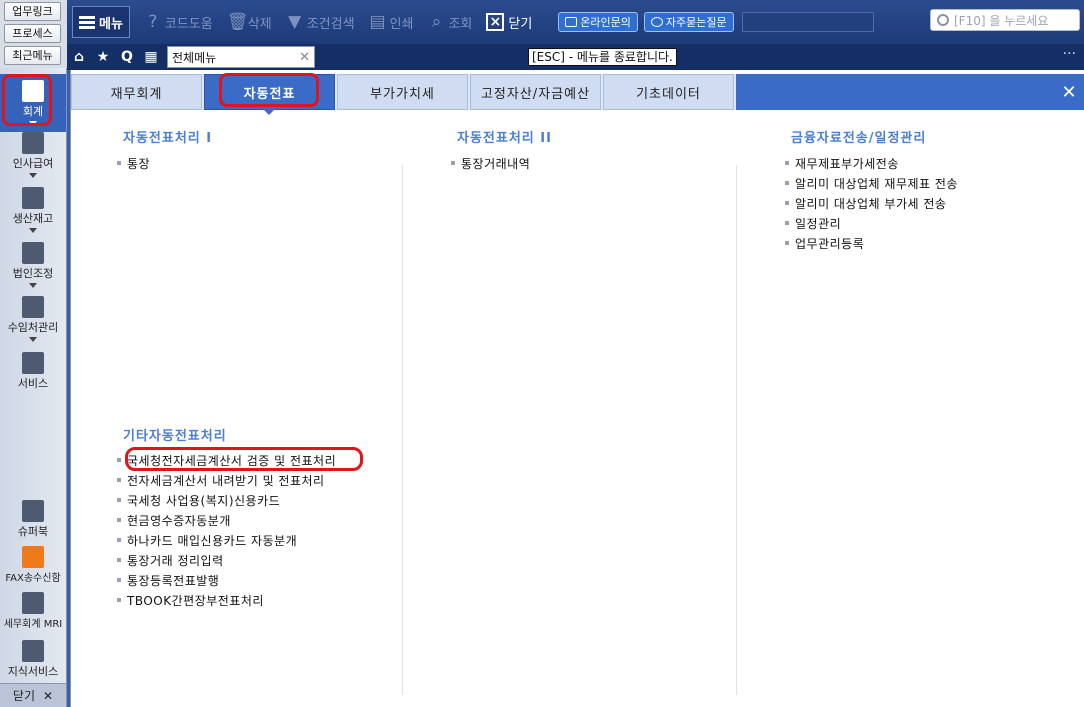 The height and width of the screenshot is (707, 1084). I want to click on chevron-down-icon, so click(33, 175).